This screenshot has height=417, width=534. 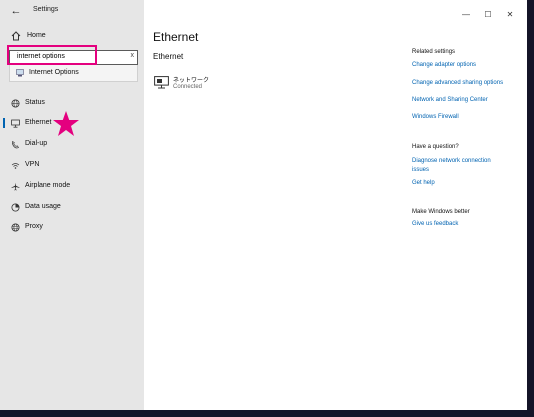 I want to click on sidebar-item-home: Home, so click(x=72, y=36).